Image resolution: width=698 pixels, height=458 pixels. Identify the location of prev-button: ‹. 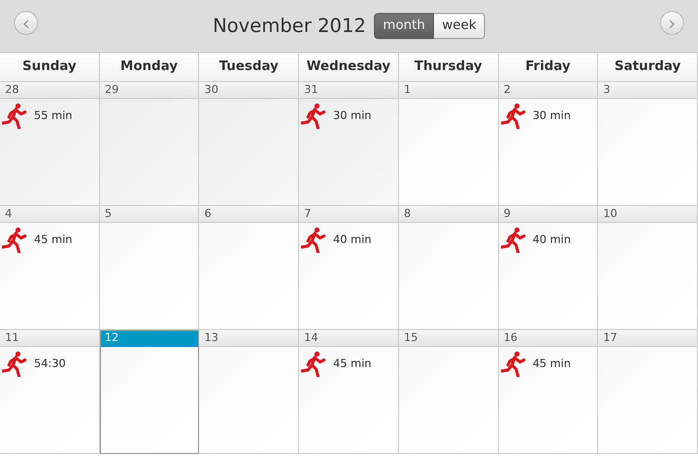
(26, 23).